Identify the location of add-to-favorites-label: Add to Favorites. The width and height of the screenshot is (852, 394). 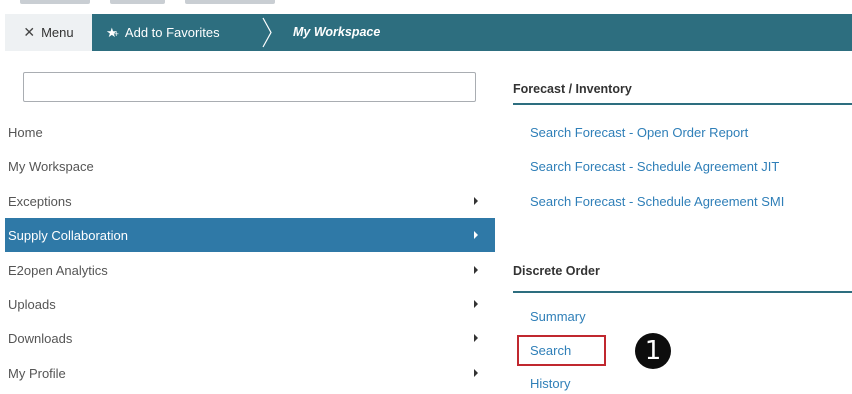
(172, 32).